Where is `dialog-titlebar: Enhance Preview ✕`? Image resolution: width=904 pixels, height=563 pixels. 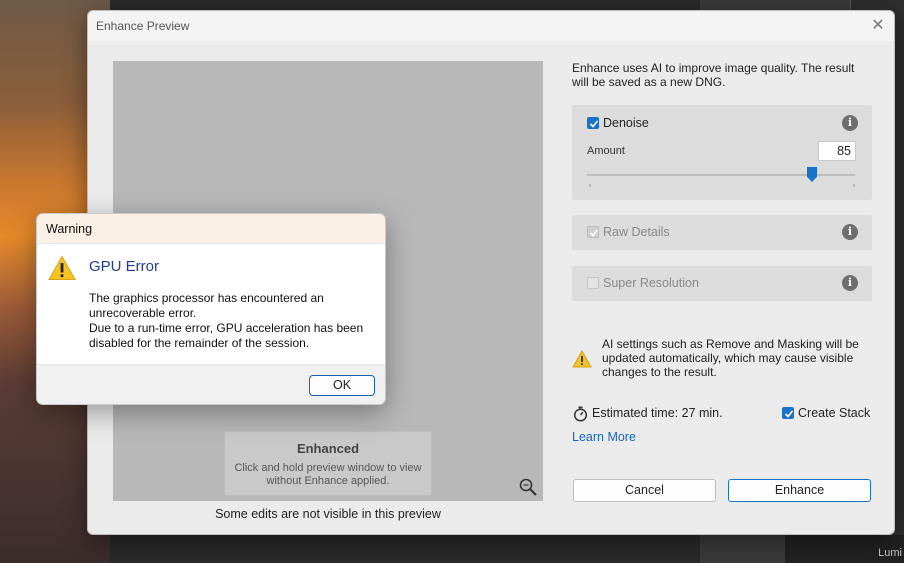 dialog-titlebar: Enhance Preview ✕ is located at coordinates (491, 26).